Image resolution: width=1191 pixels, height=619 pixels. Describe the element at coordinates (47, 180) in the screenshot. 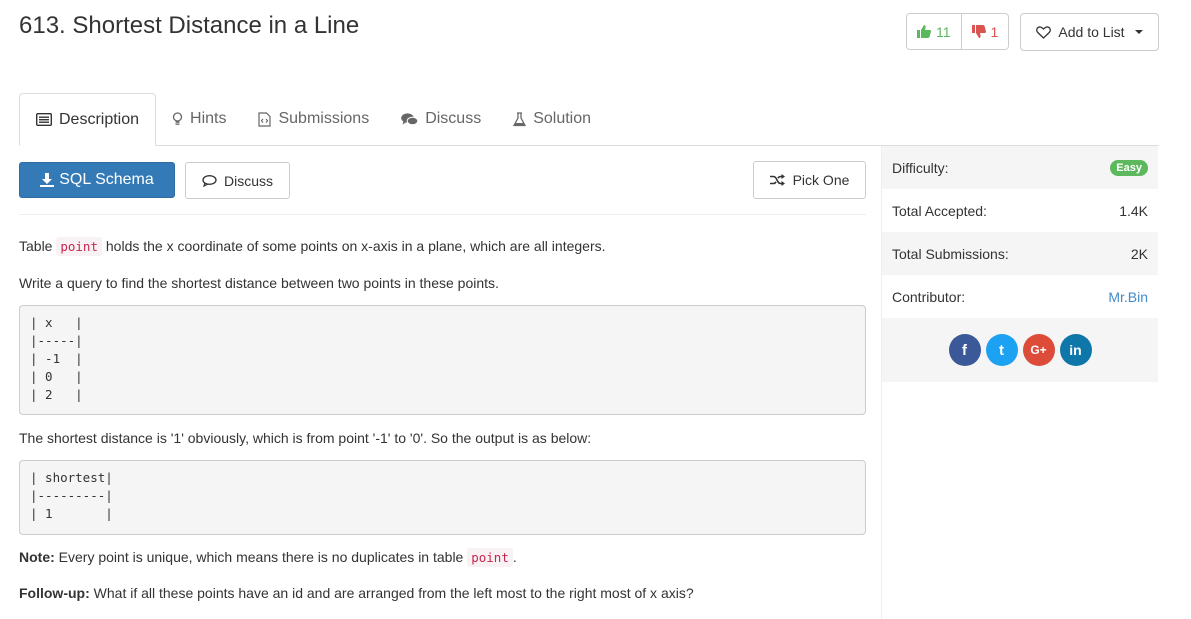

I see `download-icon` at that location.